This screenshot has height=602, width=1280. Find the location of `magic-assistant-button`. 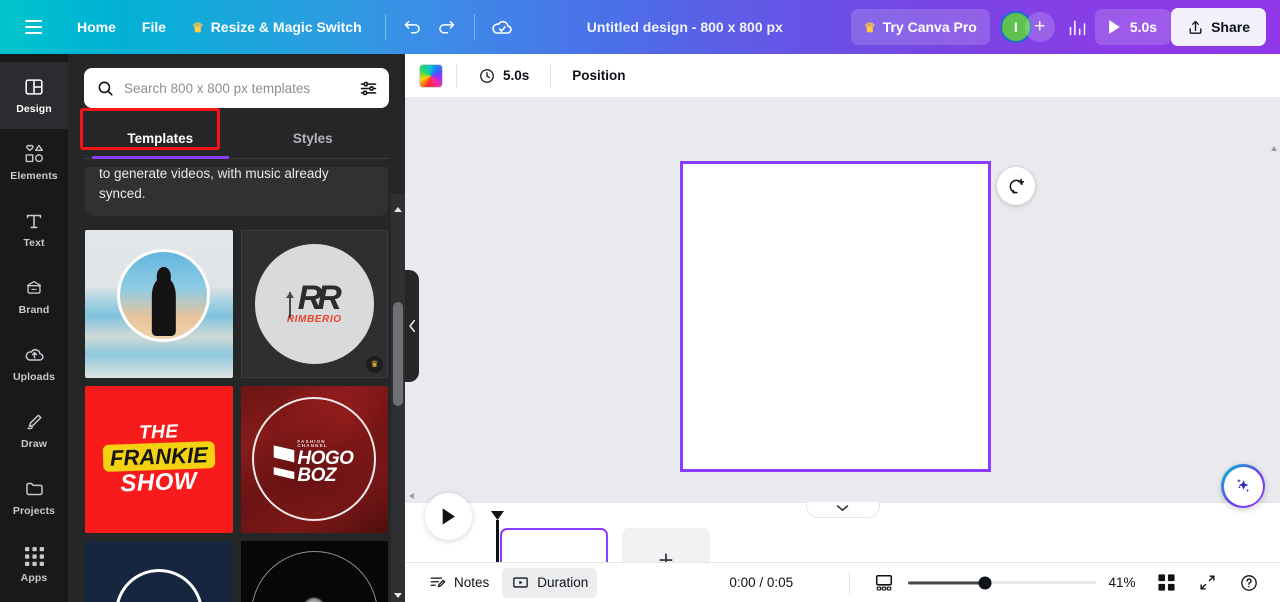

magic-assistant-button is located at coordinates (1243, 486).